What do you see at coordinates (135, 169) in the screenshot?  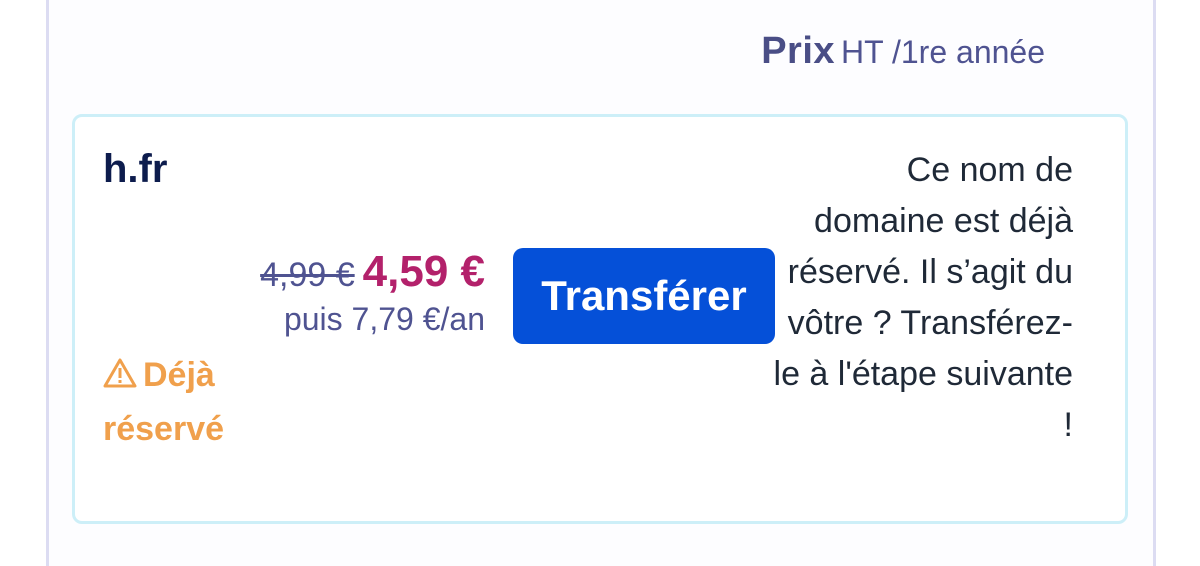 I see `domain-name: h.fr` at bounding box center [135, 169].